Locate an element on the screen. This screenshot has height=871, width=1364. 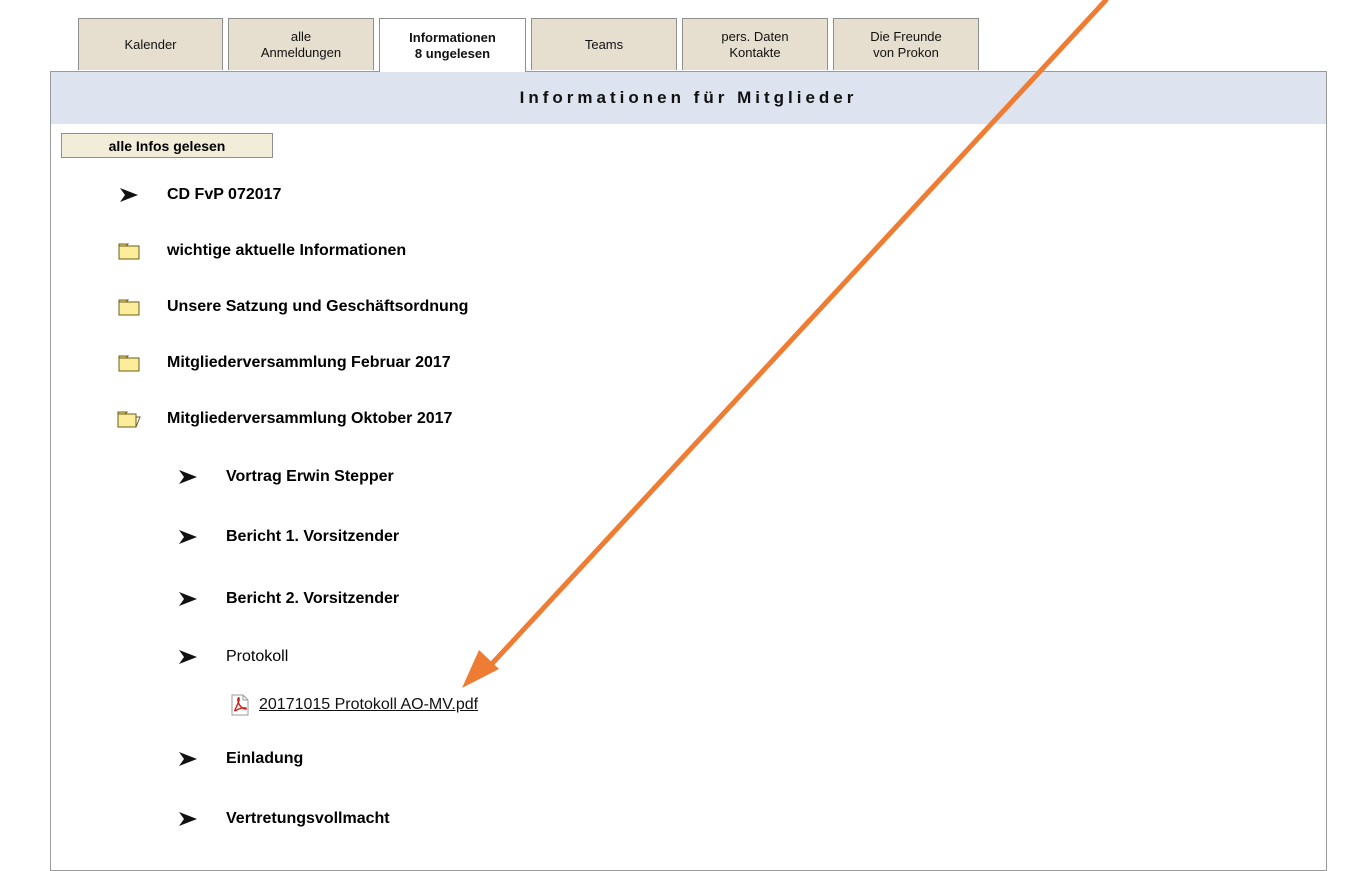
tab-informationen: Informationen 8 ungelesen is located at coordinates (452, 45).